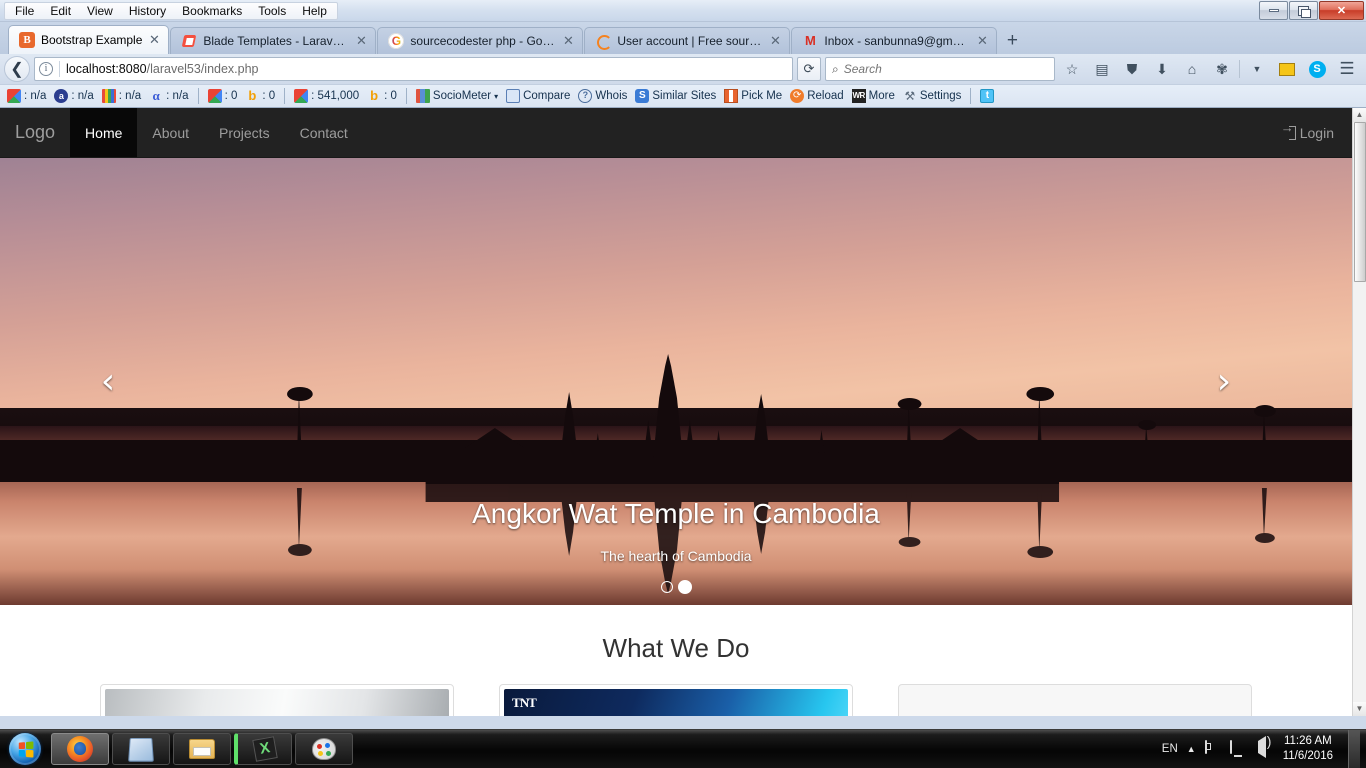 The width and height of the screenshot is (1366, 768). Describe the element at coordinates (1237, 748) in the screenshot. I see `network-icon` at that location.